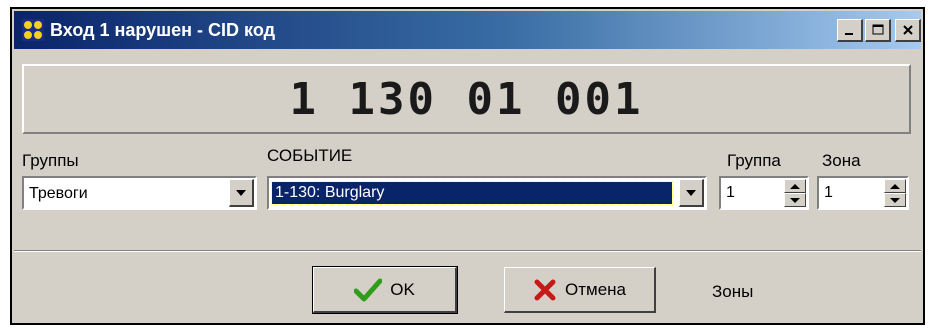 This screenshot has width=931, height=329. Describe the element at coordinates (730, 192) in the screenshot. I see `group-spinbox-value: 1` at that location.